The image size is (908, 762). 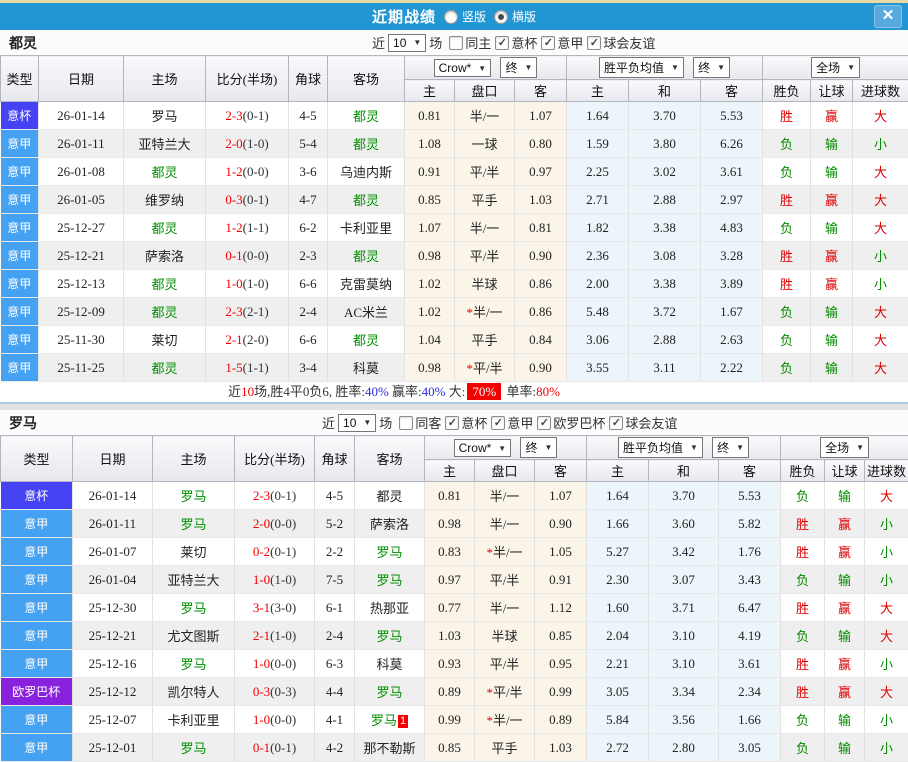 I want to click on date-cell: 25-12-13, so click(x=81, y=284).